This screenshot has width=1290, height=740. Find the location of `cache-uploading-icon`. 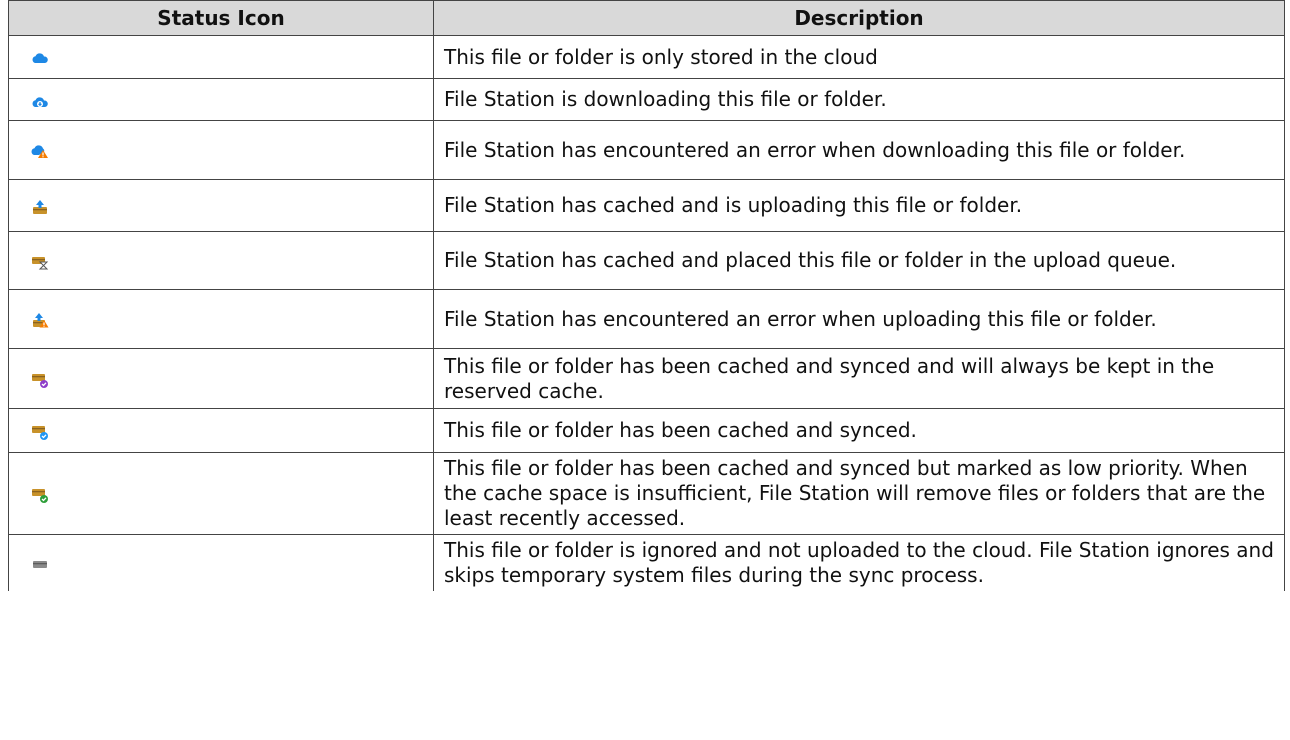

cache-uploading-icon is located at coordinates (40, 207).